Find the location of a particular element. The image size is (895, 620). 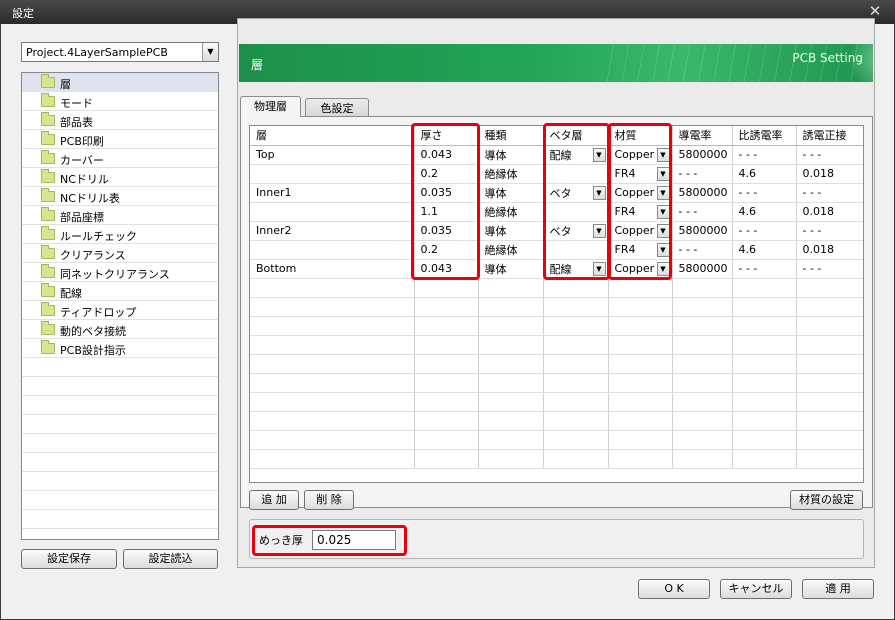

tree-item: 配線 is located at coordinates (120, 291).